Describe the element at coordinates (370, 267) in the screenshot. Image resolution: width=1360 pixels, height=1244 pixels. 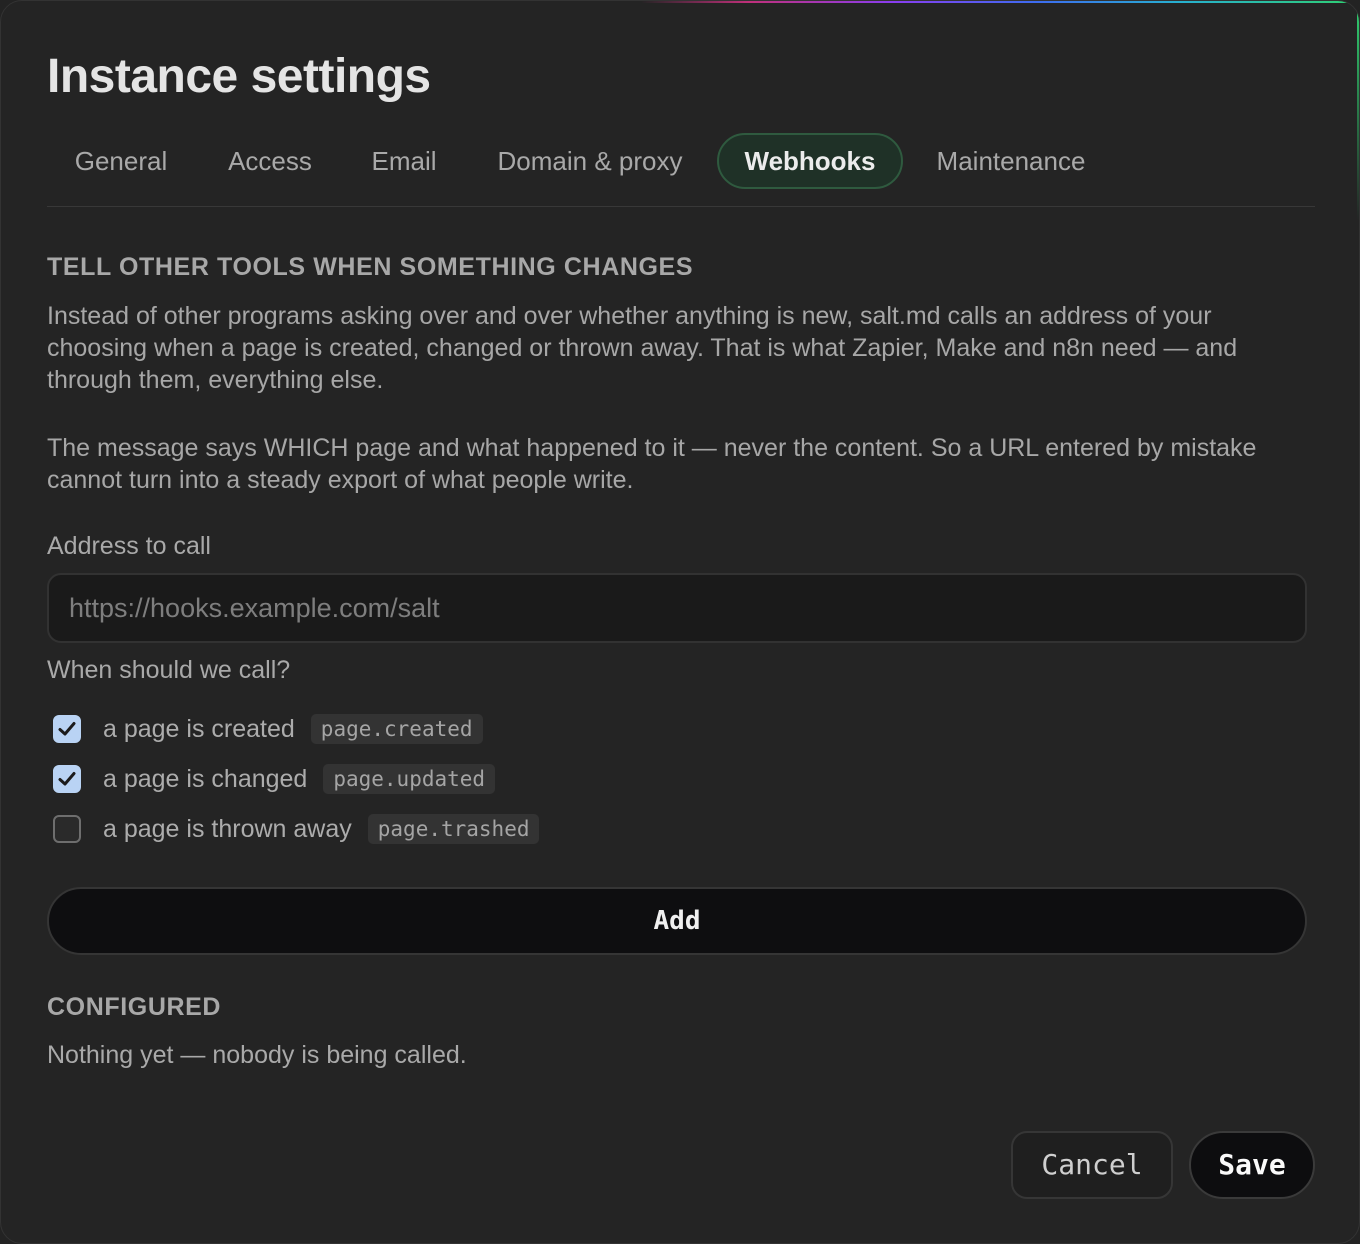
I see `webhooks-heading: TELL OTHER TOOLS WHEN SOMETHING CHANGES` at that location.